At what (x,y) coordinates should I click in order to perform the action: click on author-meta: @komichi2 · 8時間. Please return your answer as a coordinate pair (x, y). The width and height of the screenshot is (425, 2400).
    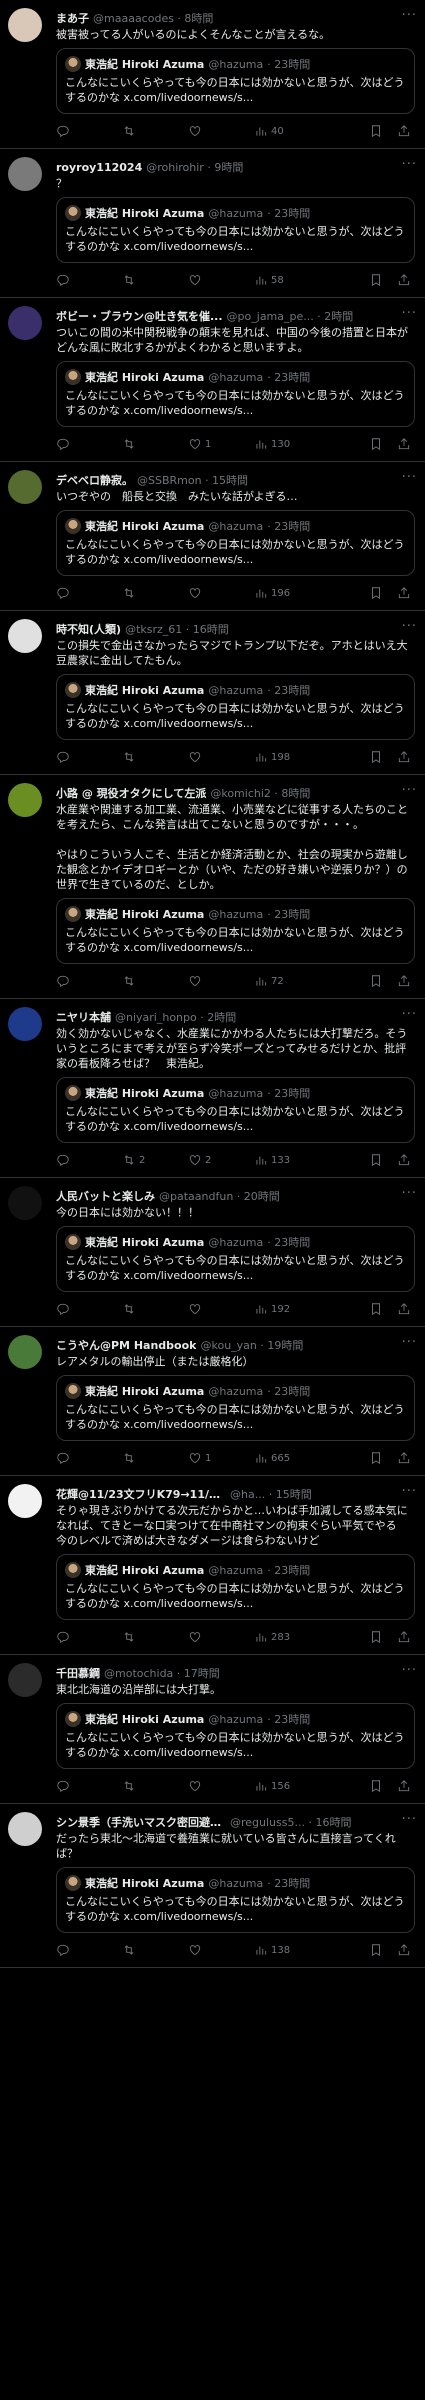
    Looking at the image, I should click on (260, 793).